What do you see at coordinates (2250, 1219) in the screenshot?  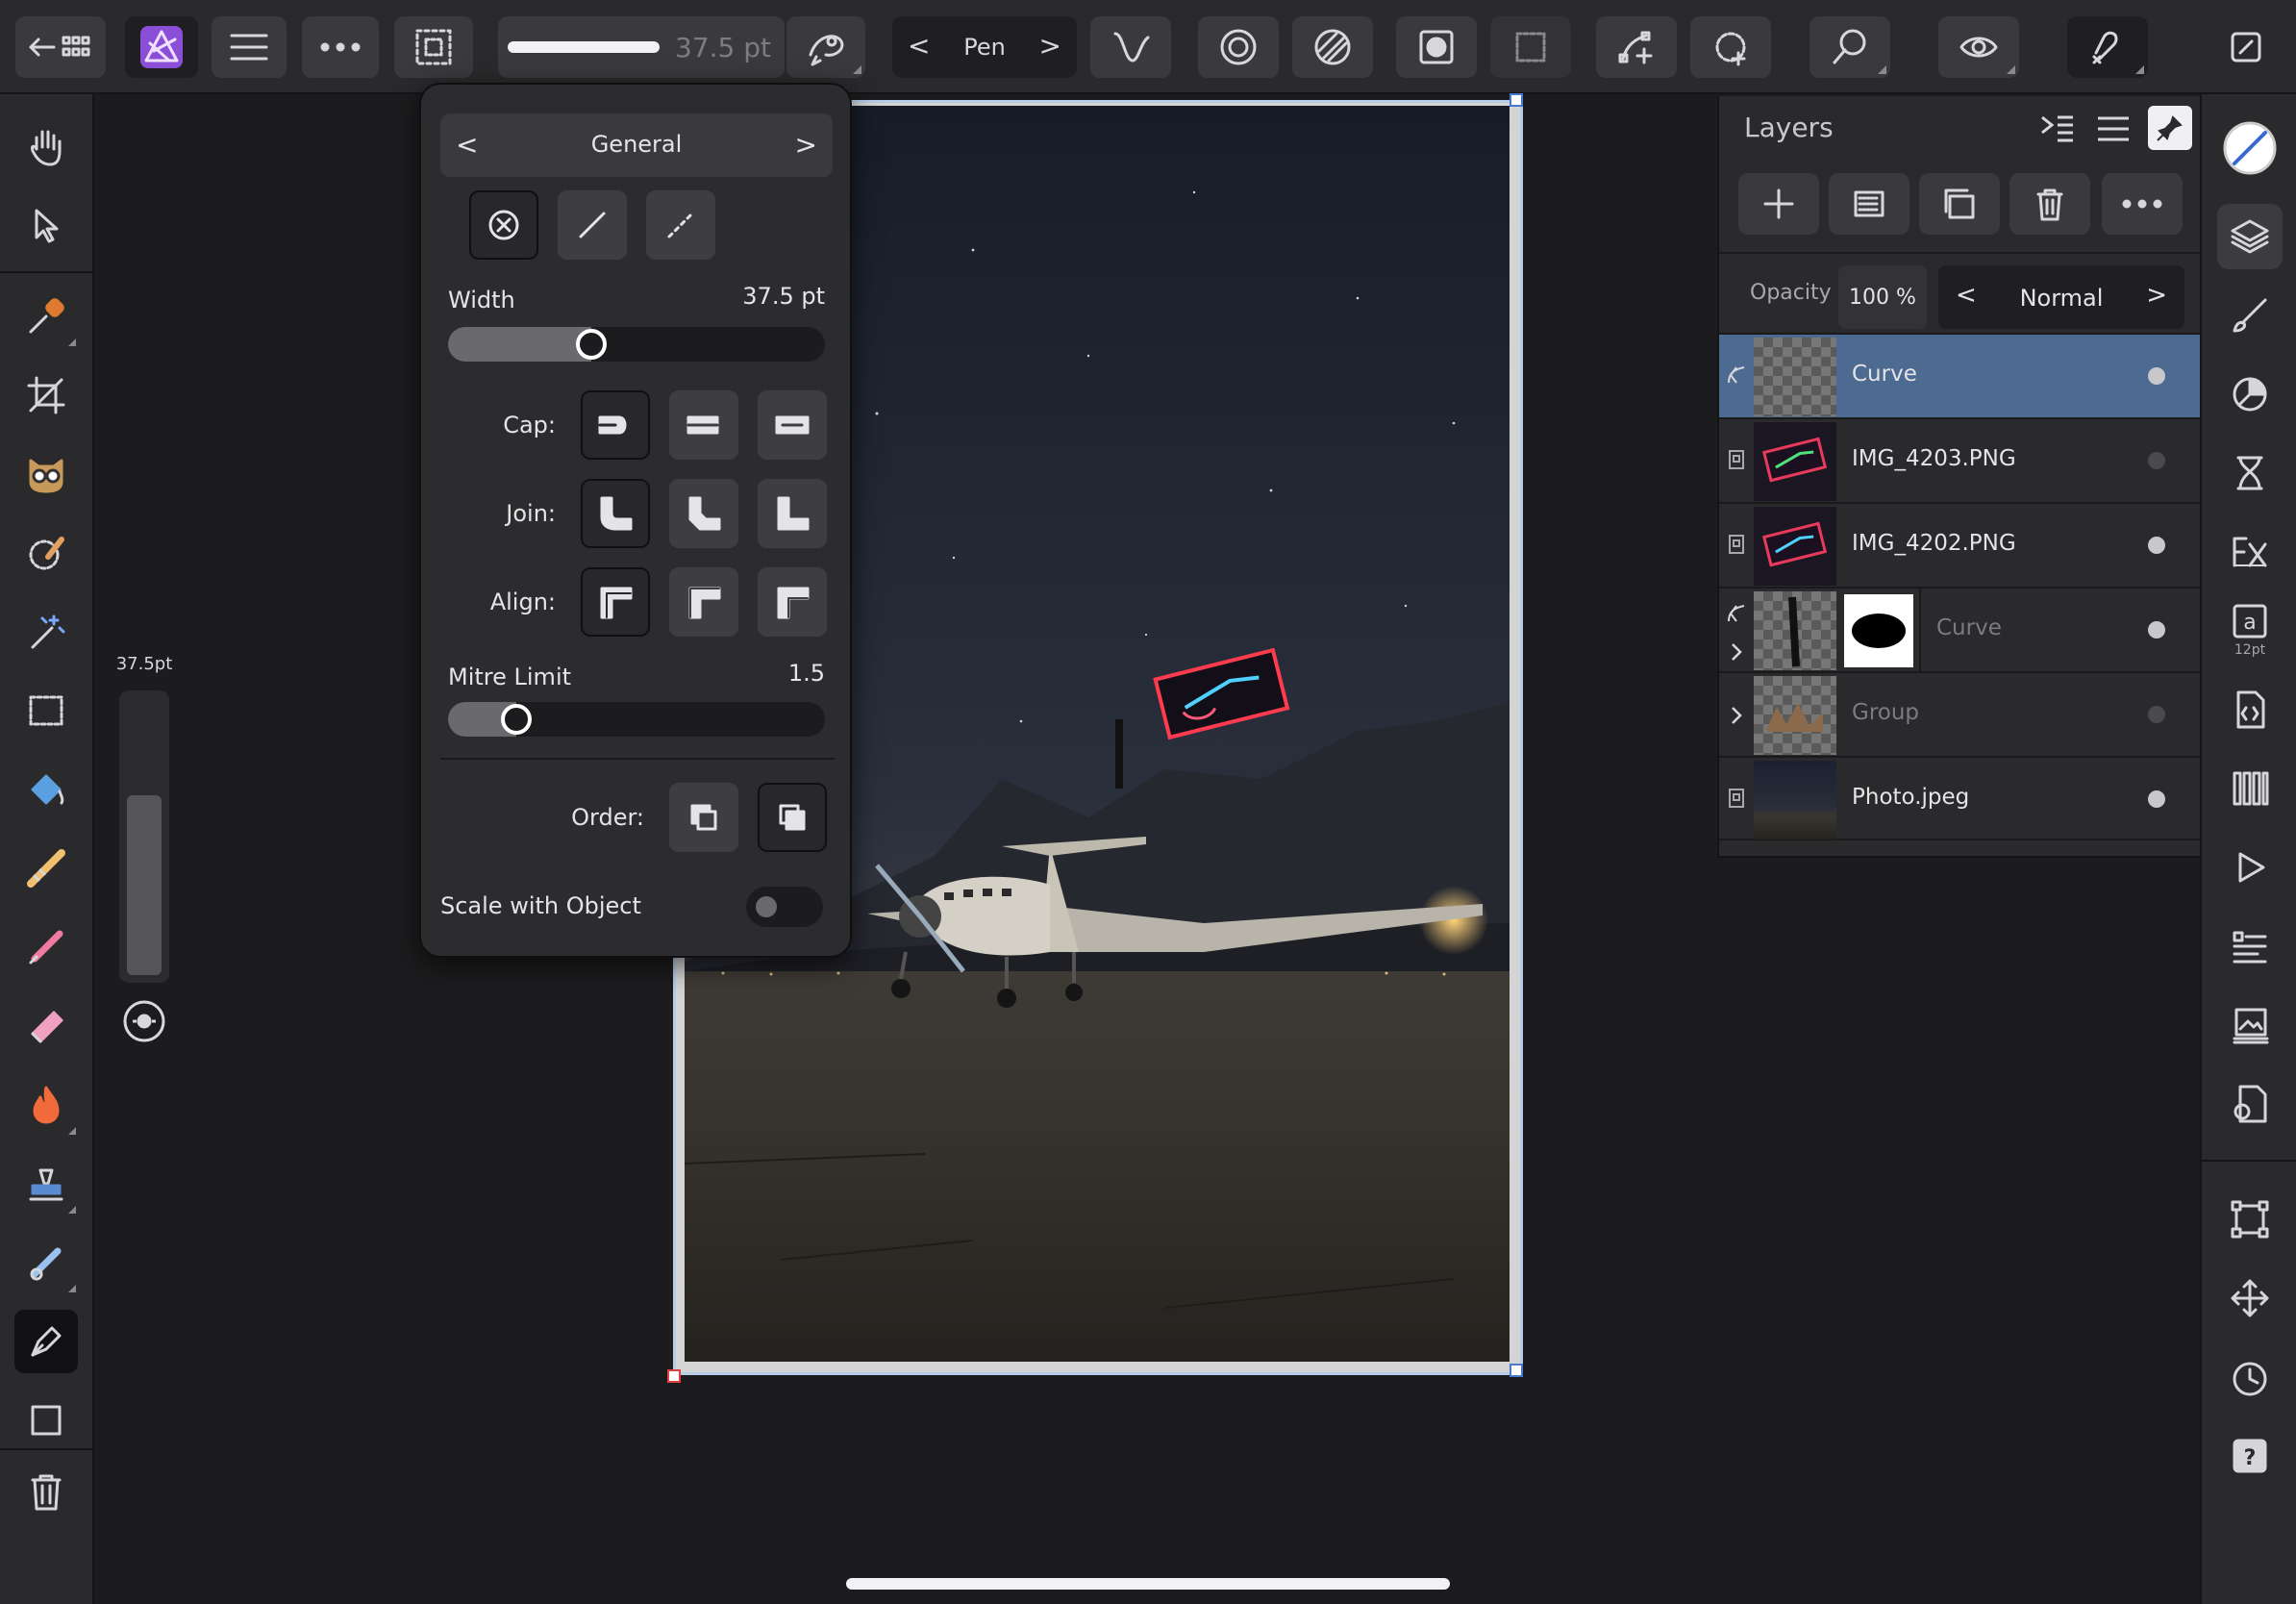 I see `transform-studio-button` at bounding box center [2250, 1219].